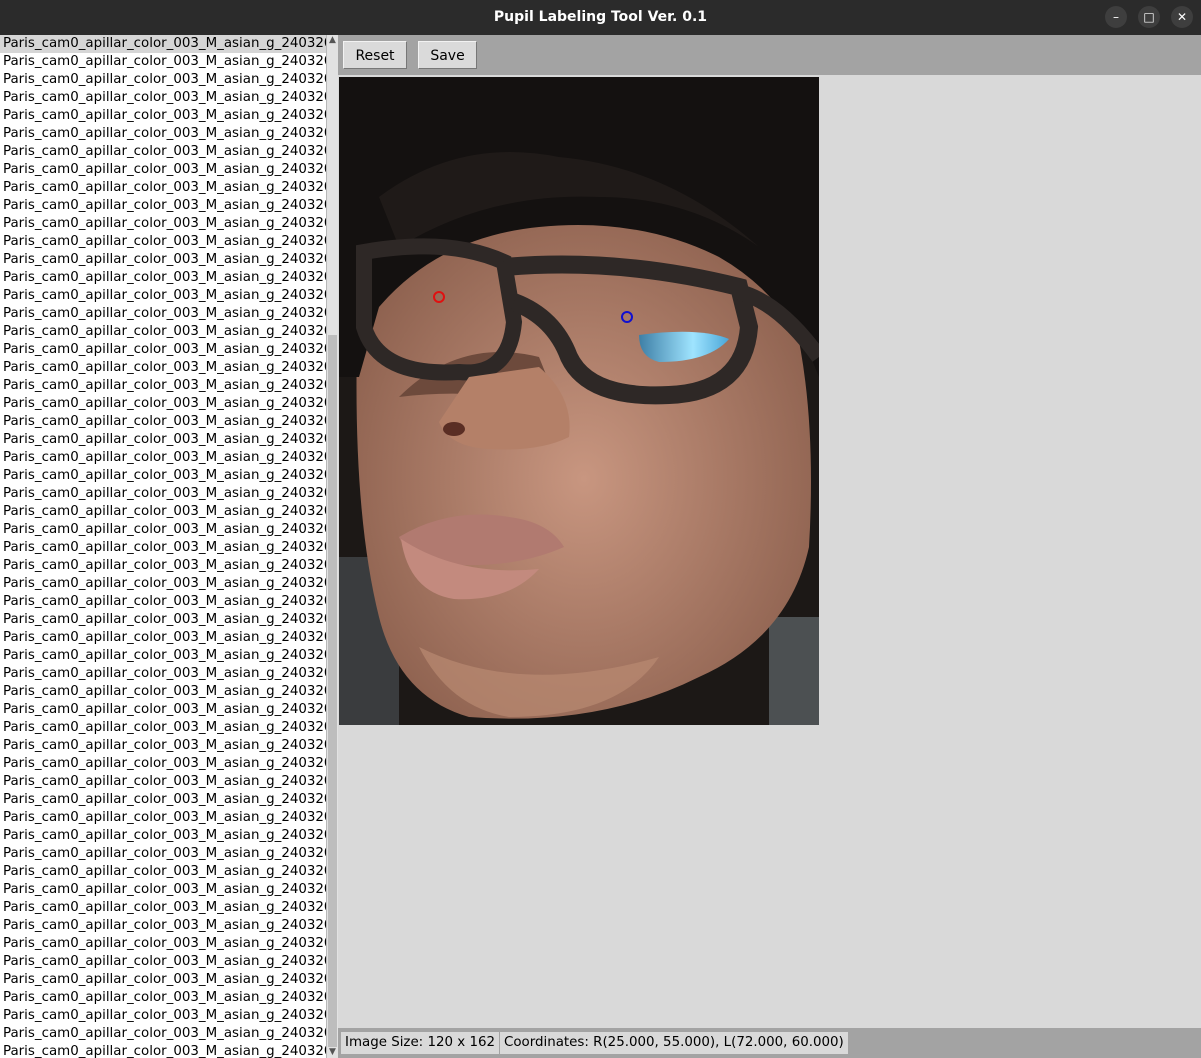 The width and height of the screenshot is (1201, 1058). What do you see at coordinates (332, 691) in the screenshot?
I see `scrollbar-thumb` at bounding box center [332, 691].